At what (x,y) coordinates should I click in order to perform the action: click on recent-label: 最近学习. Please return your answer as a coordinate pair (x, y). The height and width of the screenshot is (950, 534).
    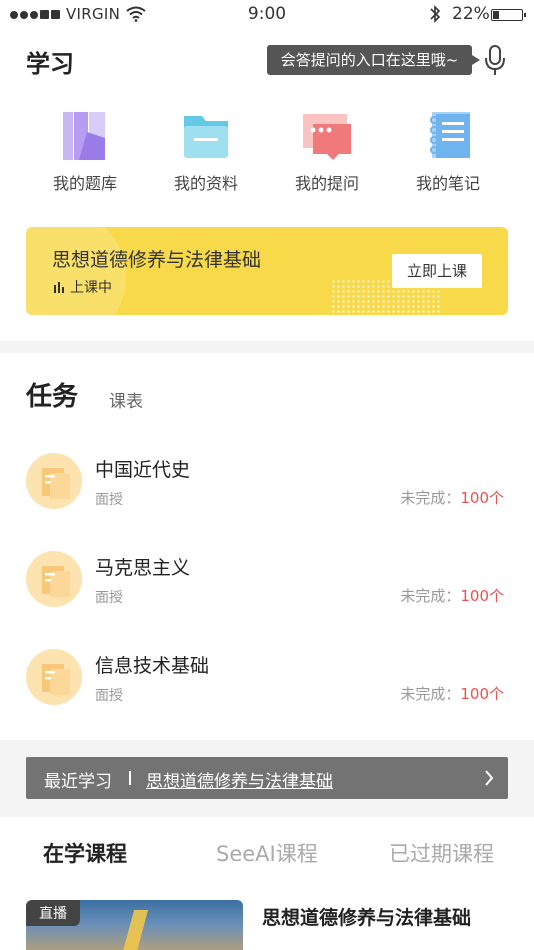
    Looking at the image, I should click on (78, 782).